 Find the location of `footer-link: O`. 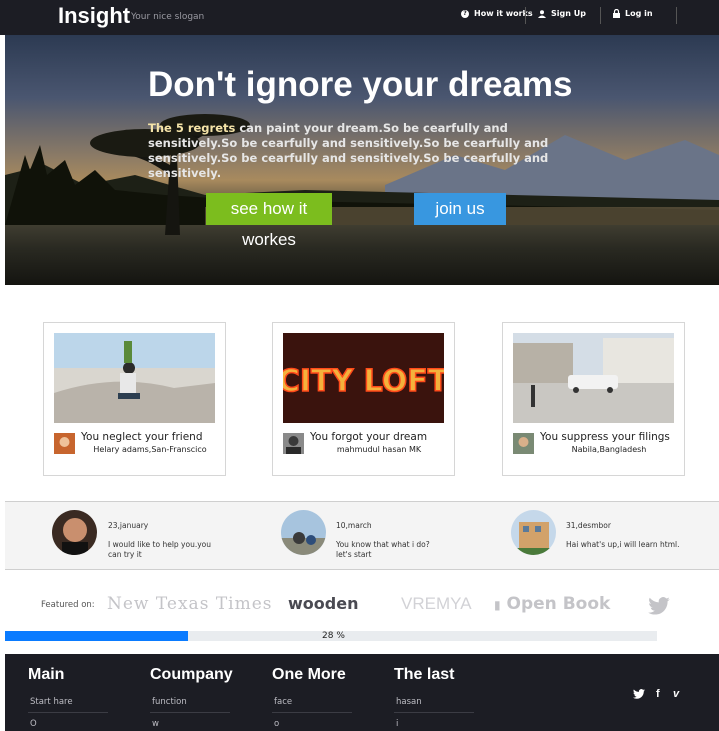

footer-link: O is located at coordinates (68, 724).